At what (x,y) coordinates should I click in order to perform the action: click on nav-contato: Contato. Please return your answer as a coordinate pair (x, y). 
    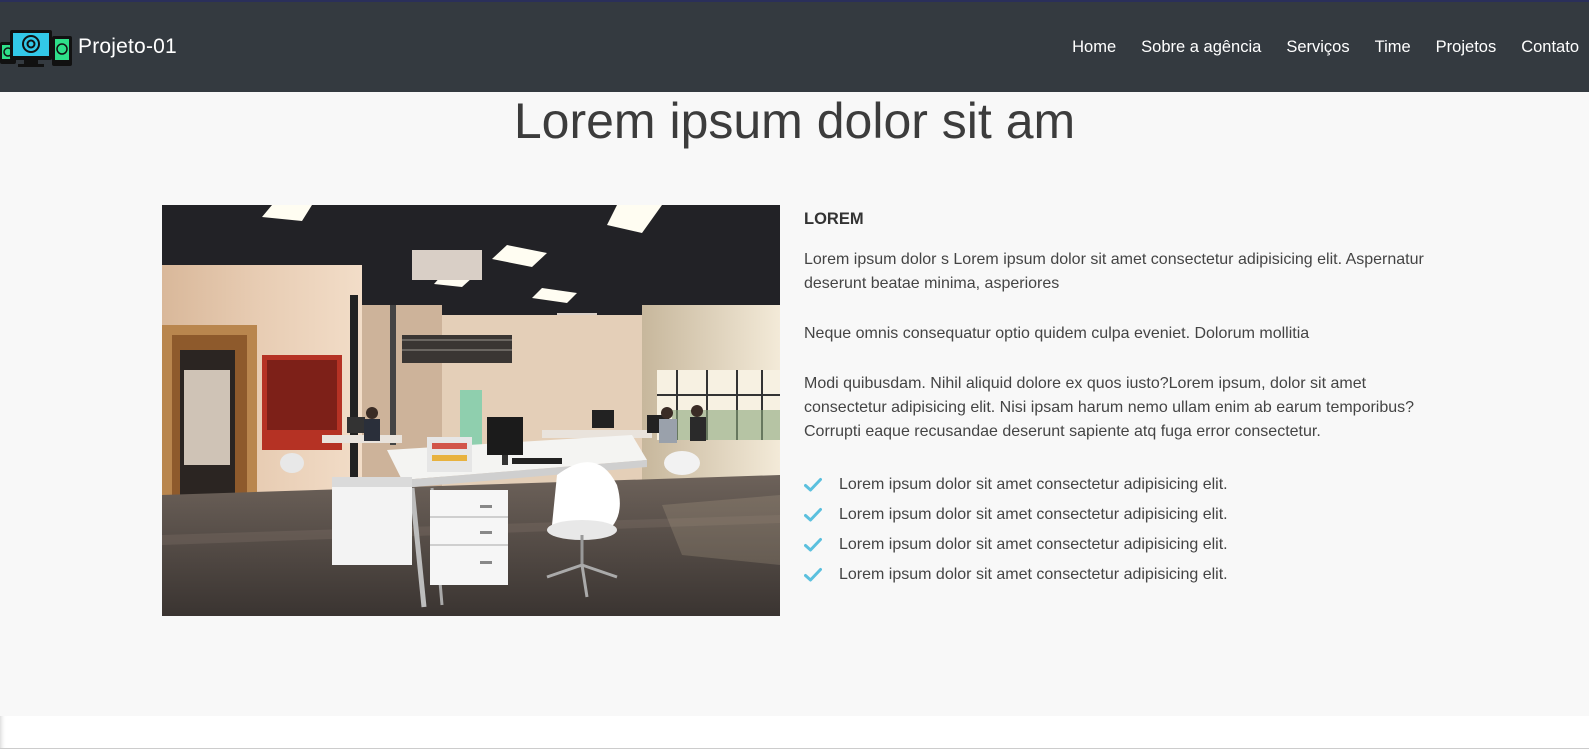
    Looking at the image, I should click on (1550, 47).